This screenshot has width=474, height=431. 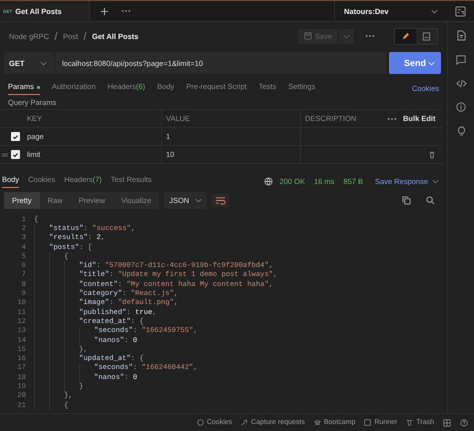 I want to click on wrap-icon, so click(x=220, y=200).